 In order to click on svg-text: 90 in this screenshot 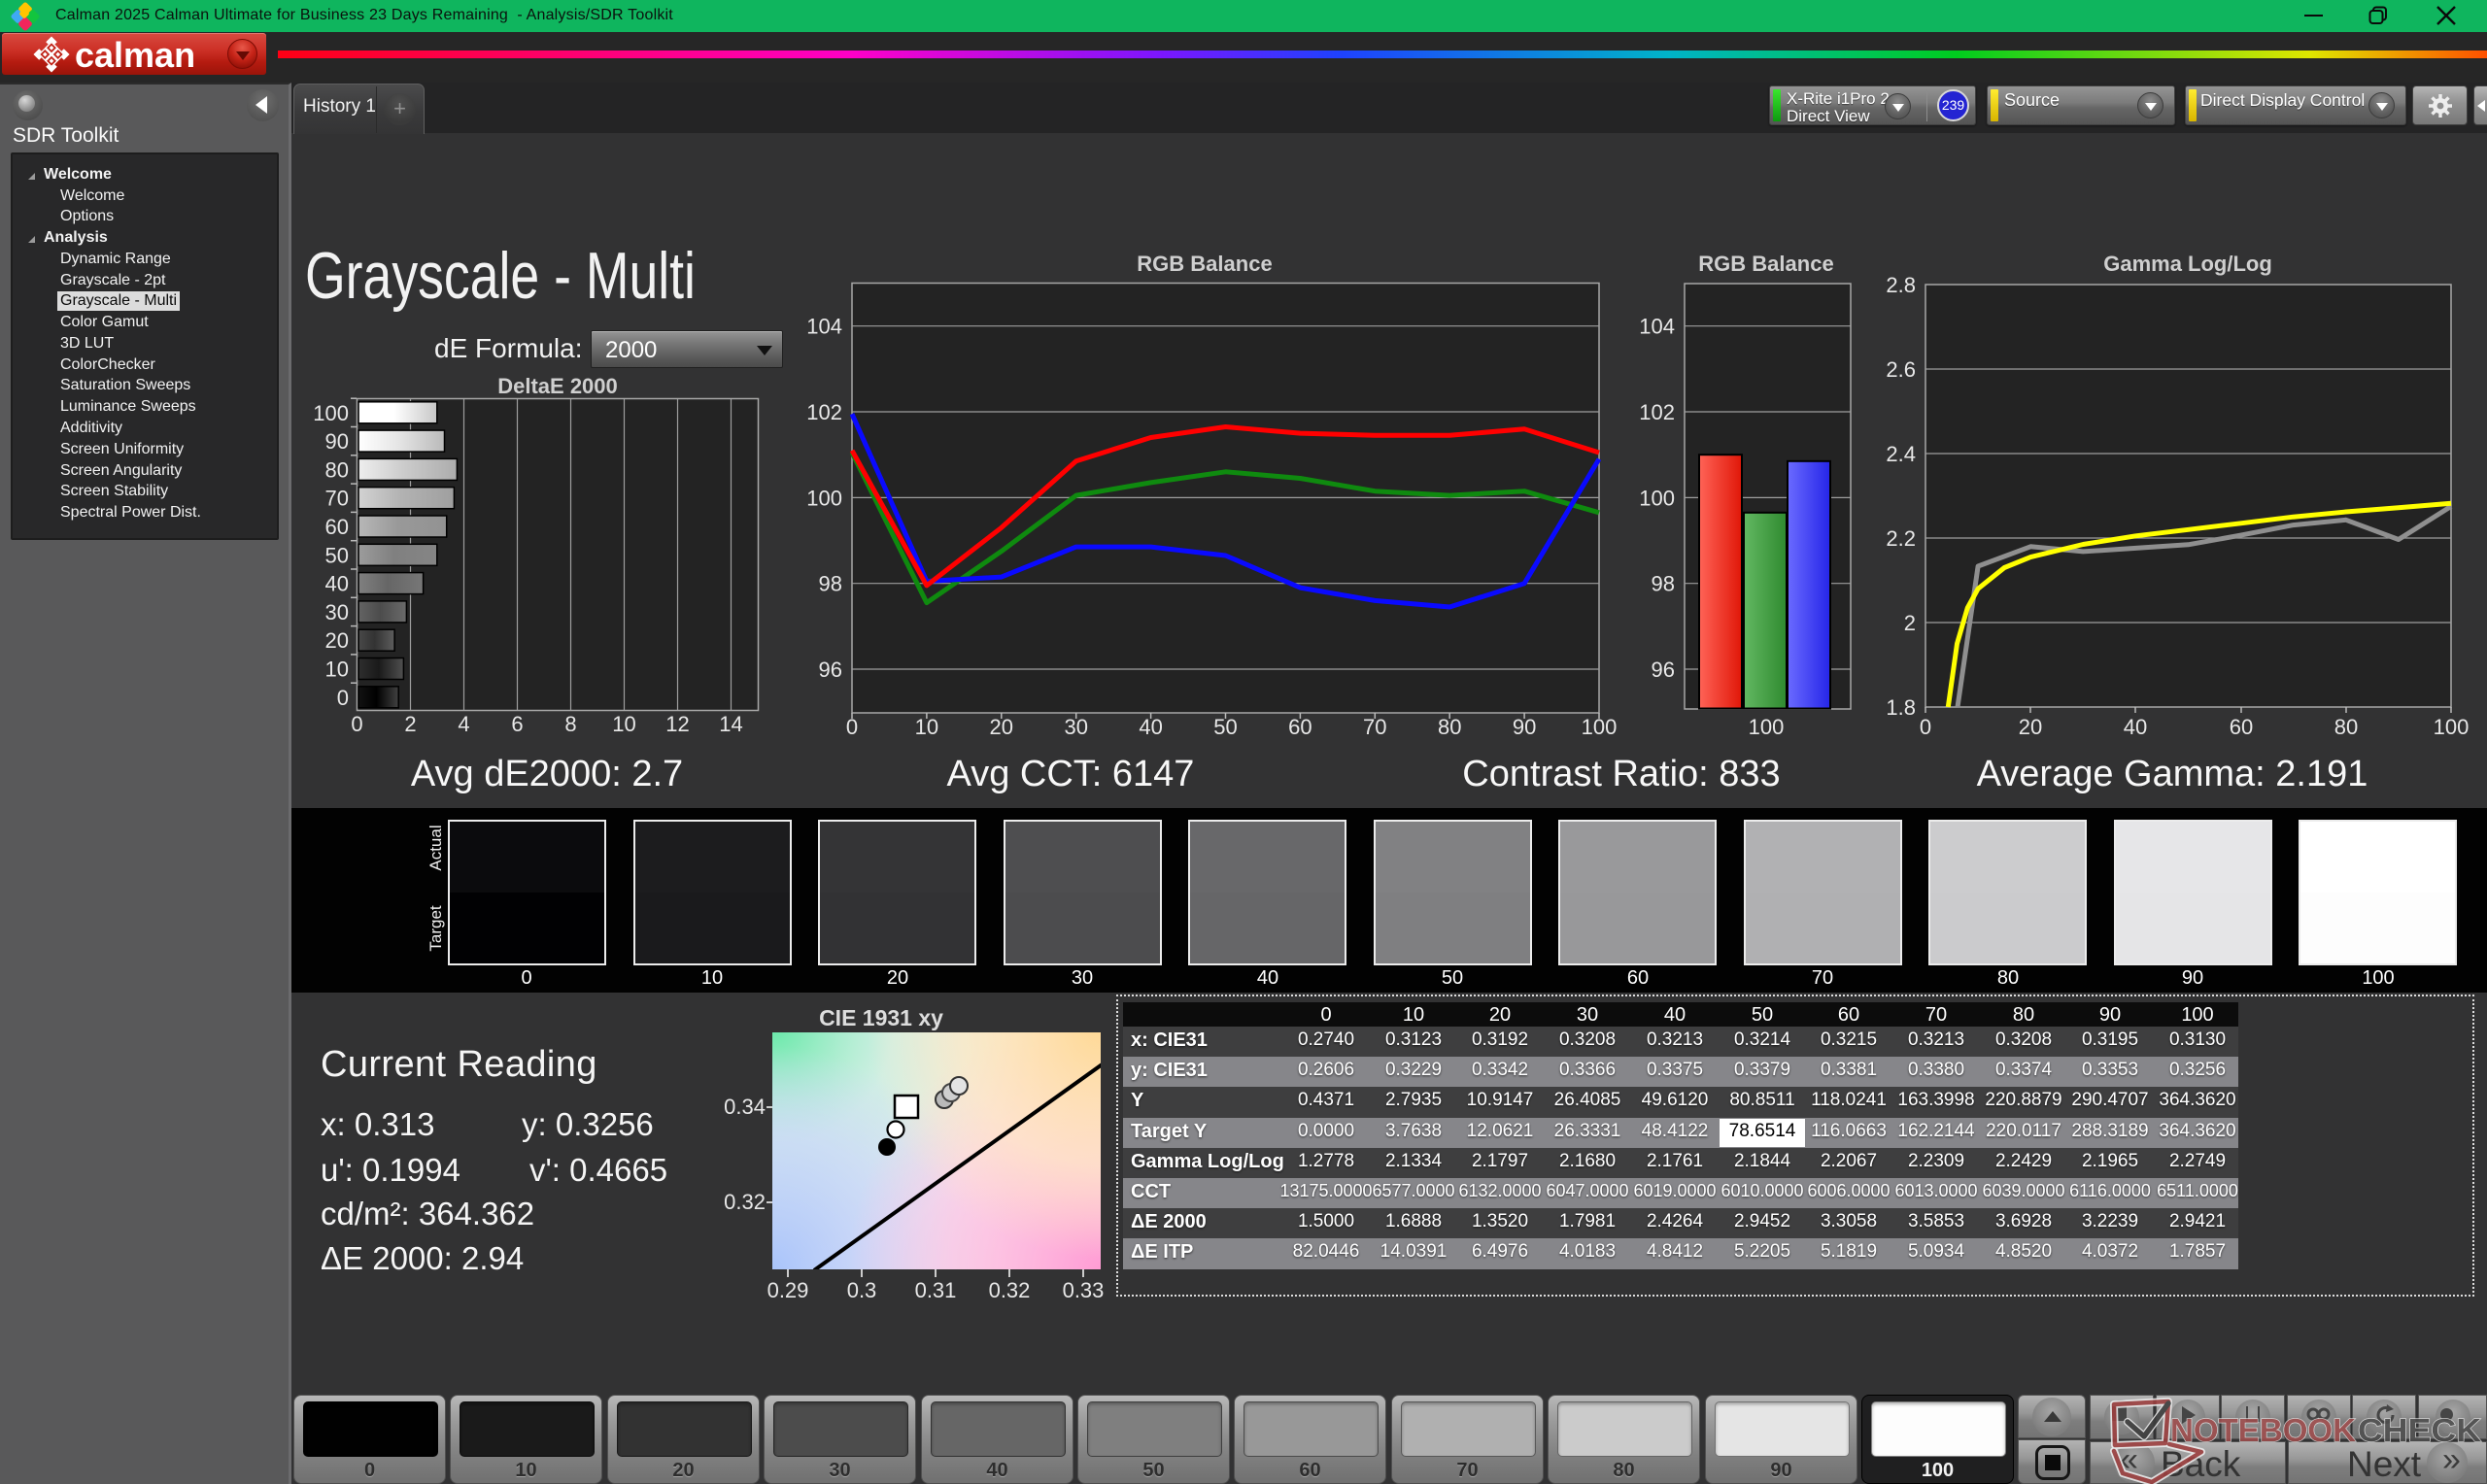, I will do `click(337, 441)`.